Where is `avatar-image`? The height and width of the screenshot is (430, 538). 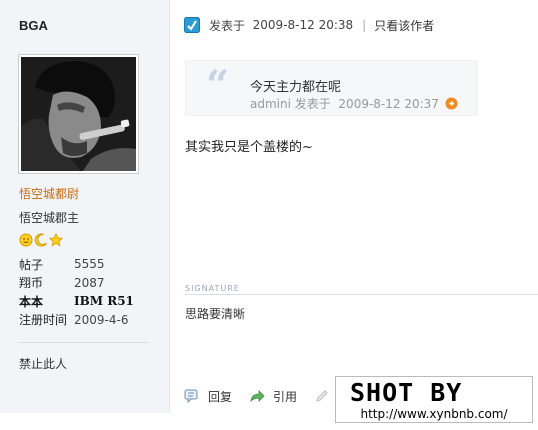
avatar-image is located at coordinates (78, 114).